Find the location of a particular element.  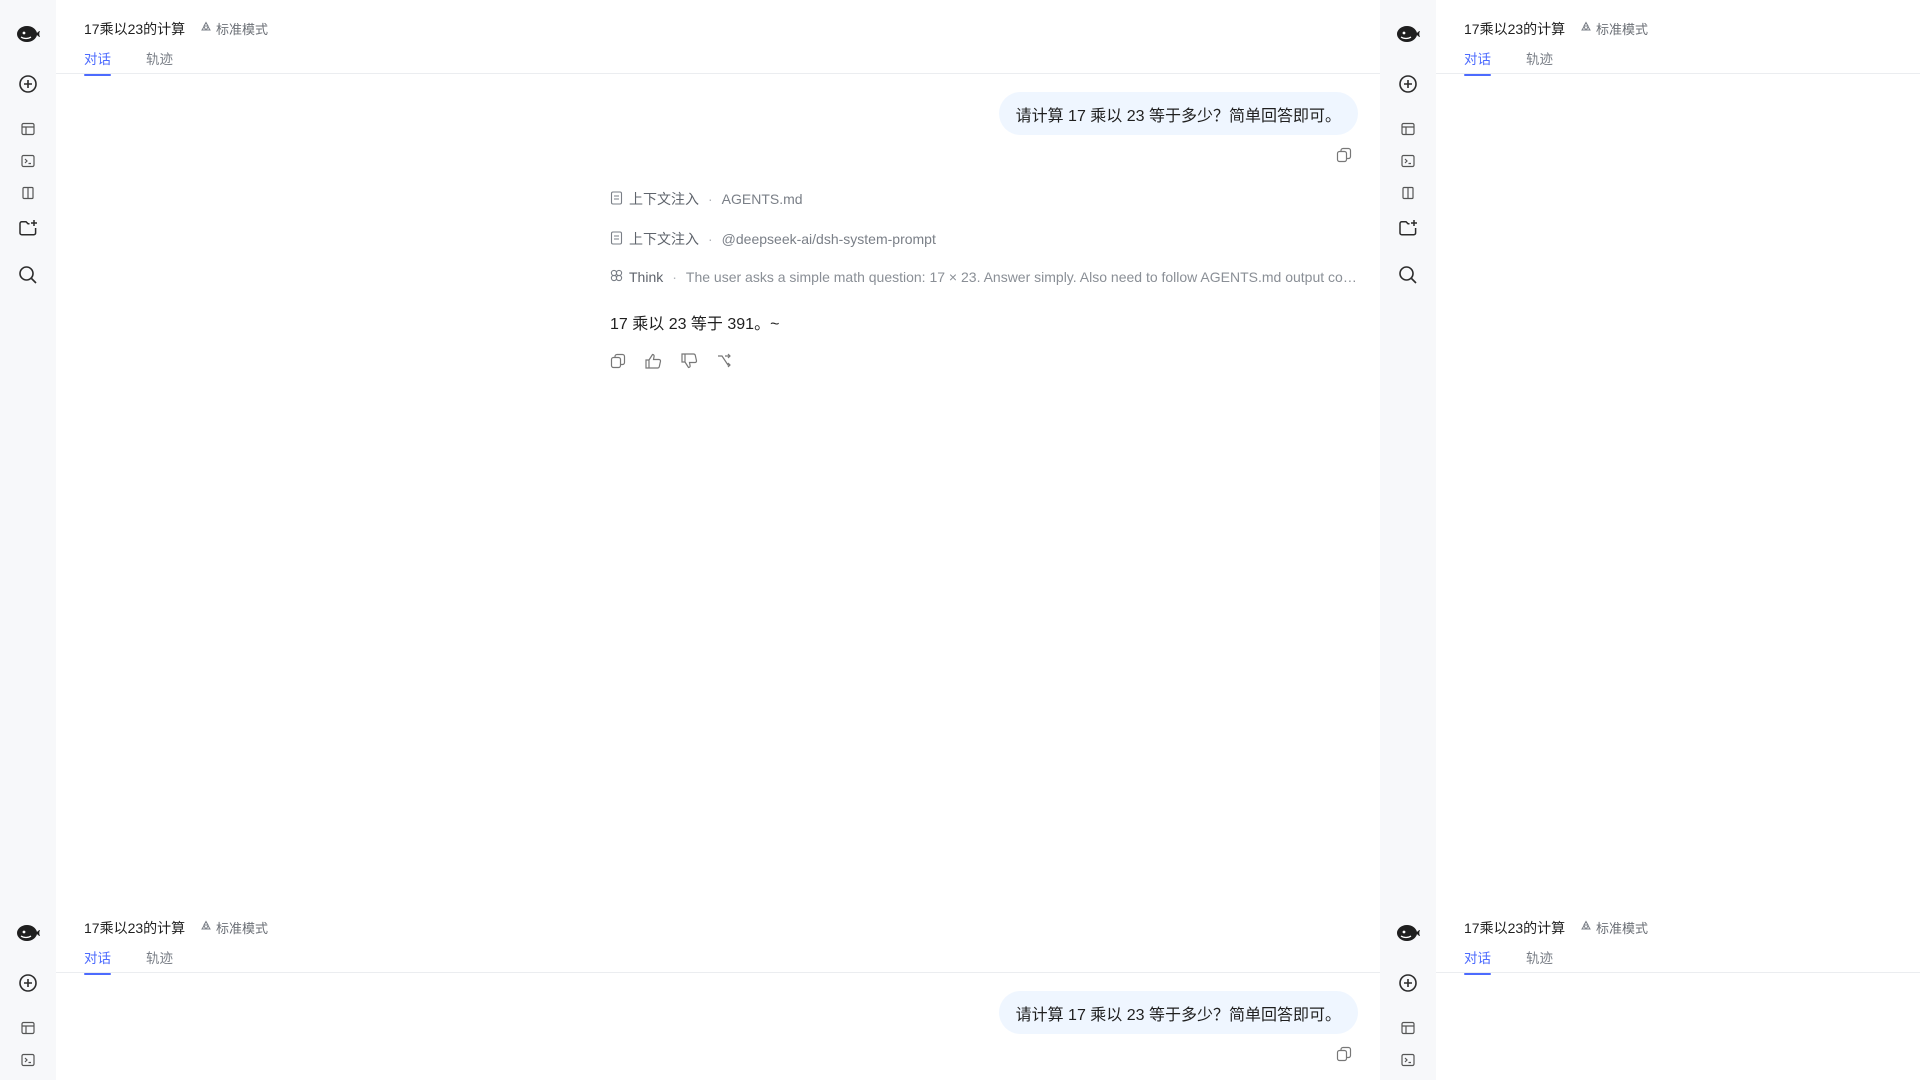

pane-bottom-right: 17乘以23的计算 标准模式 对话 轨迹 is located at coordinates (1650, 989).